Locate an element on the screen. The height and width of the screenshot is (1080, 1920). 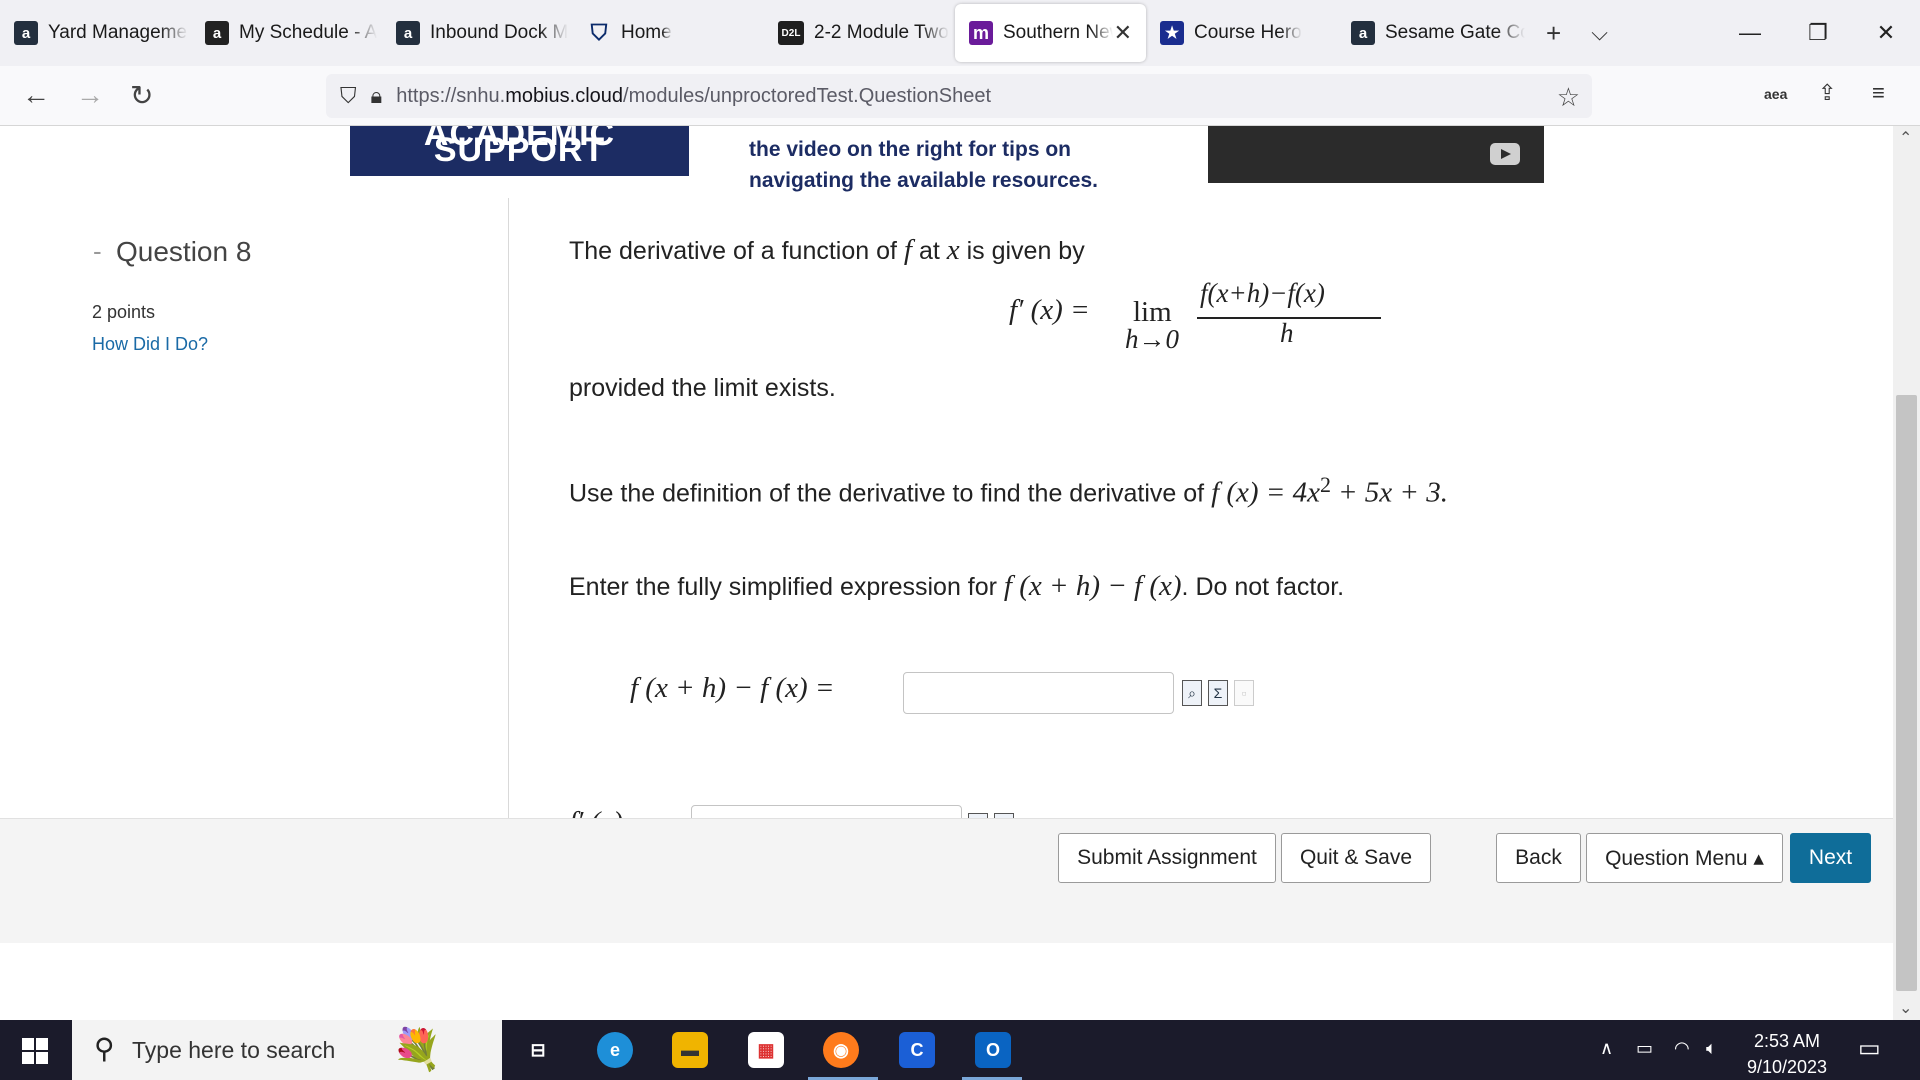
volume-icon: 🔈︎ is located at coordinates (1711, 1048).